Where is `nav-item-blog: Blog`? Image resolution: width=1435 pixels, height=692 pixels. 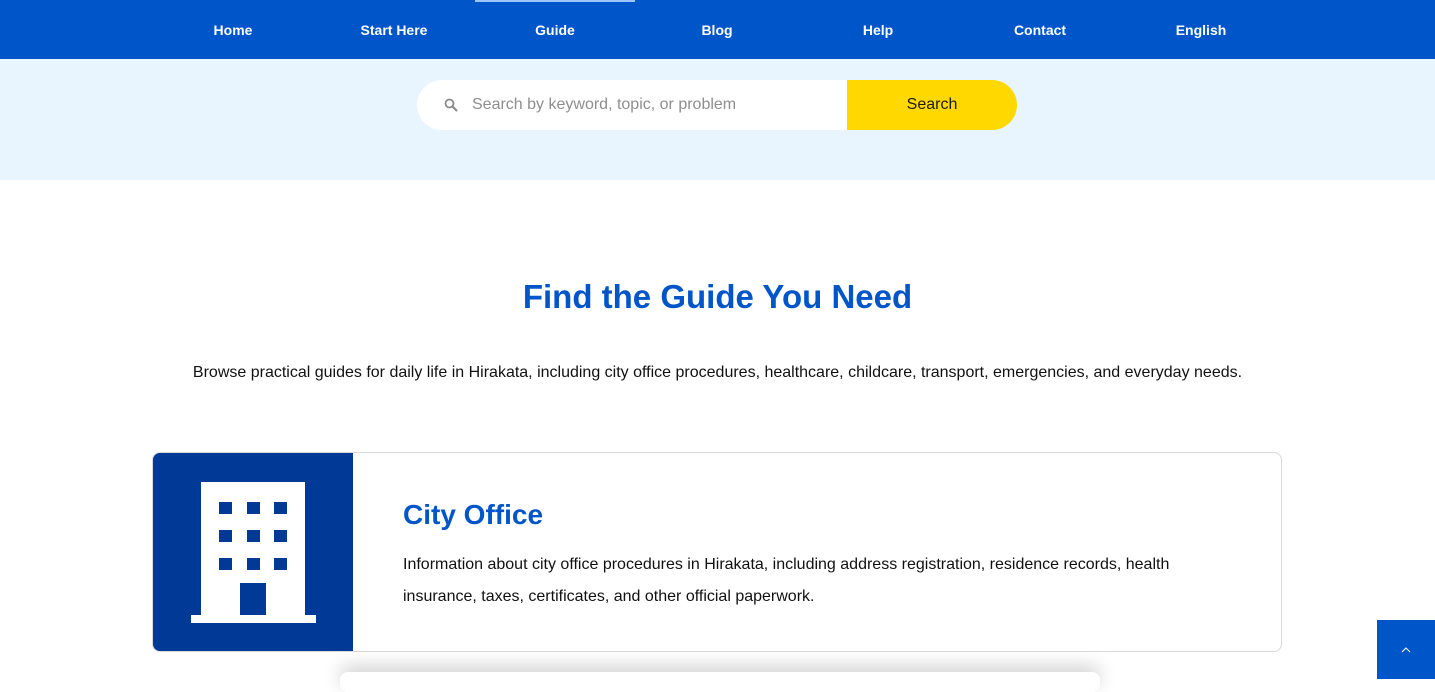
nav-item-blog: Blog is located at coordinates (717, 29).